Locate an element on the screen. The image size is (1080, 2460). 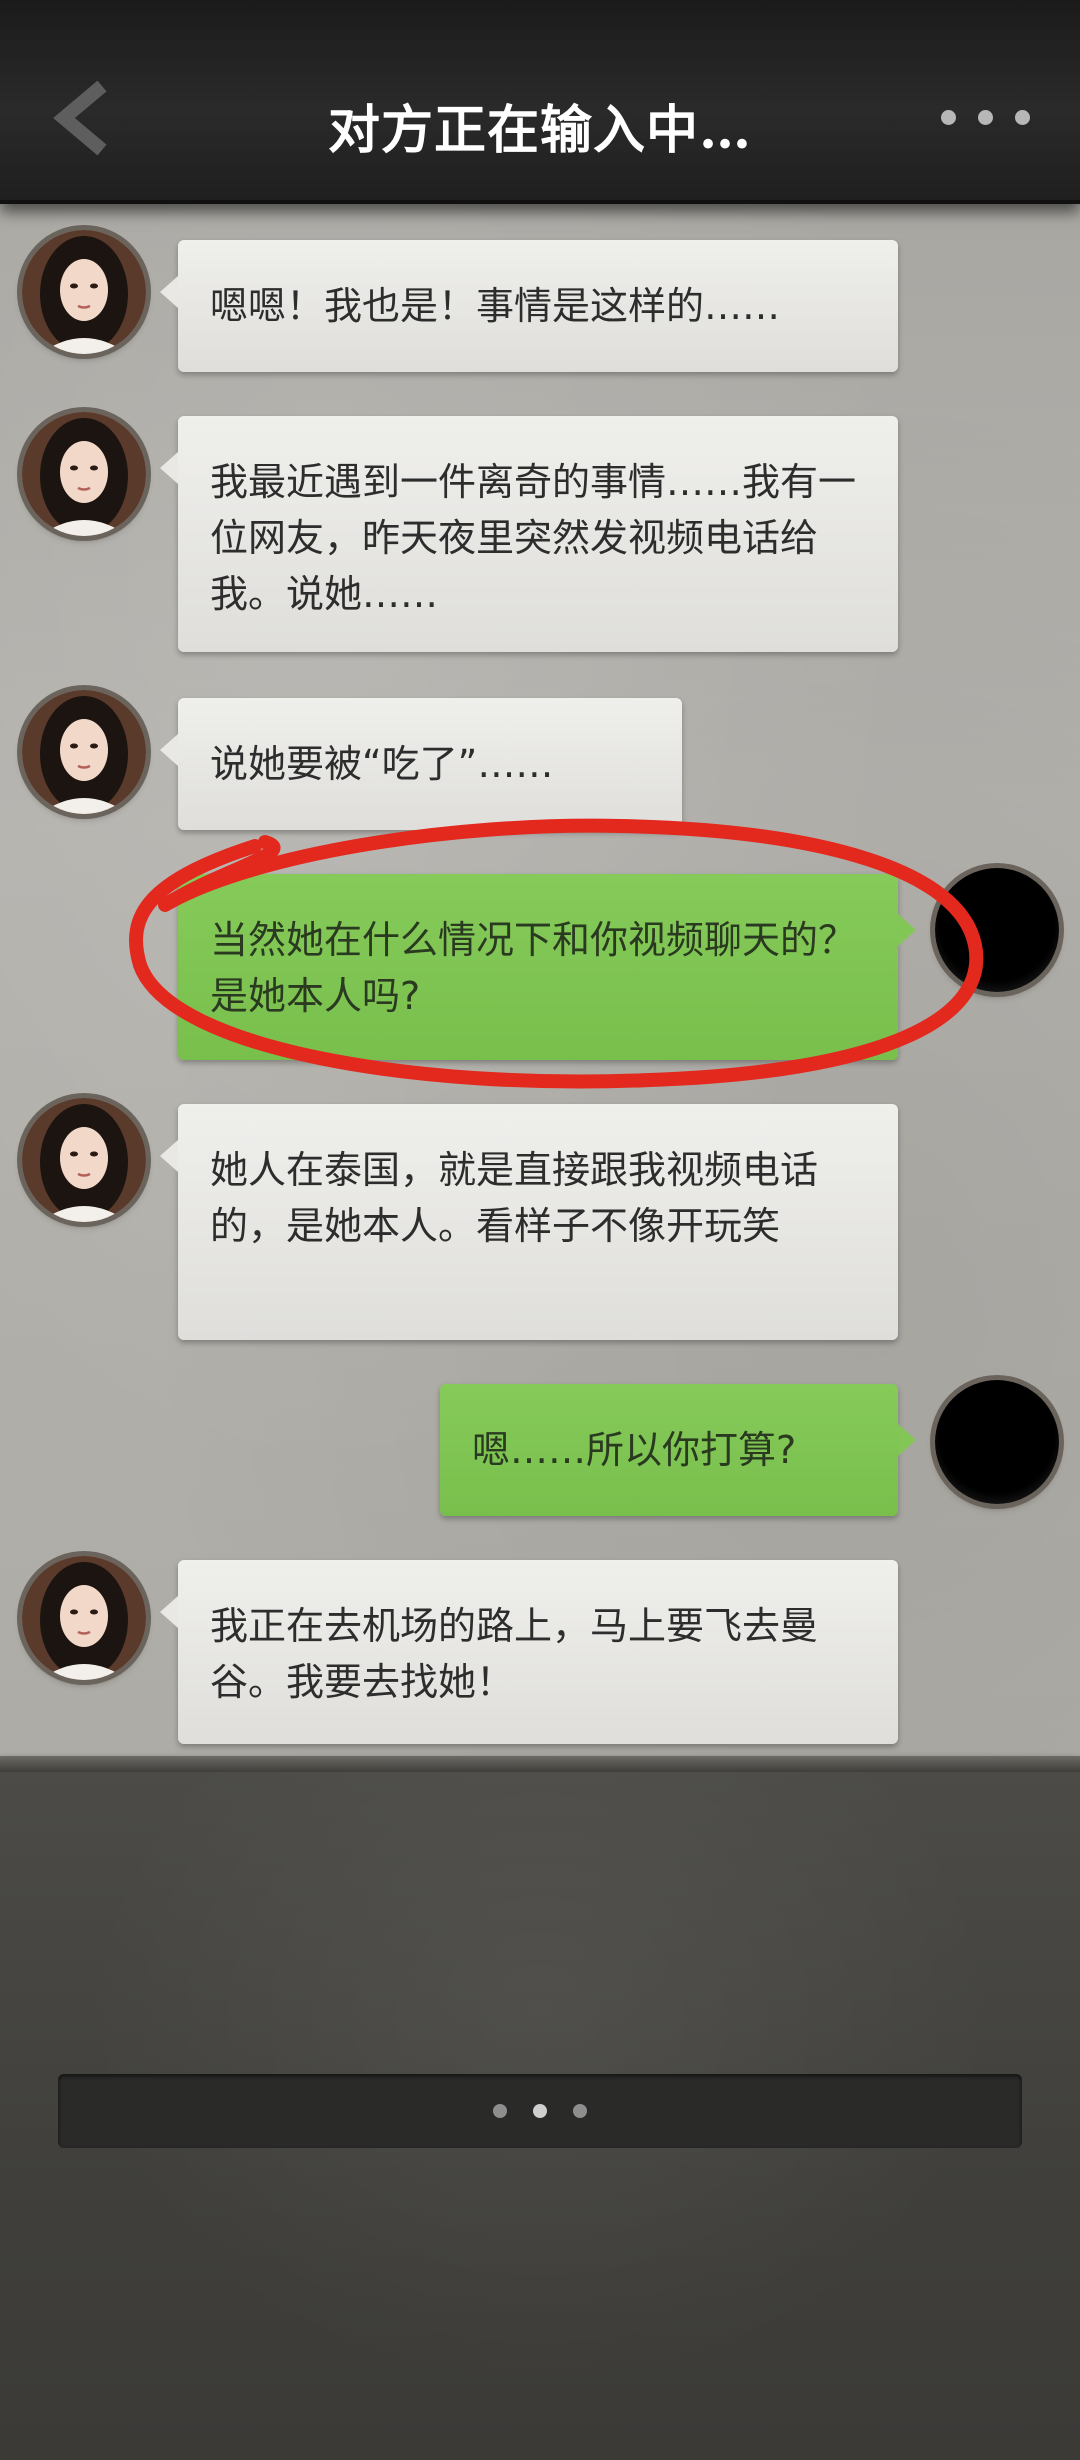
message-bubble-outgoing: 嗯……所以你打算? is located at coordinates (678, 1450).